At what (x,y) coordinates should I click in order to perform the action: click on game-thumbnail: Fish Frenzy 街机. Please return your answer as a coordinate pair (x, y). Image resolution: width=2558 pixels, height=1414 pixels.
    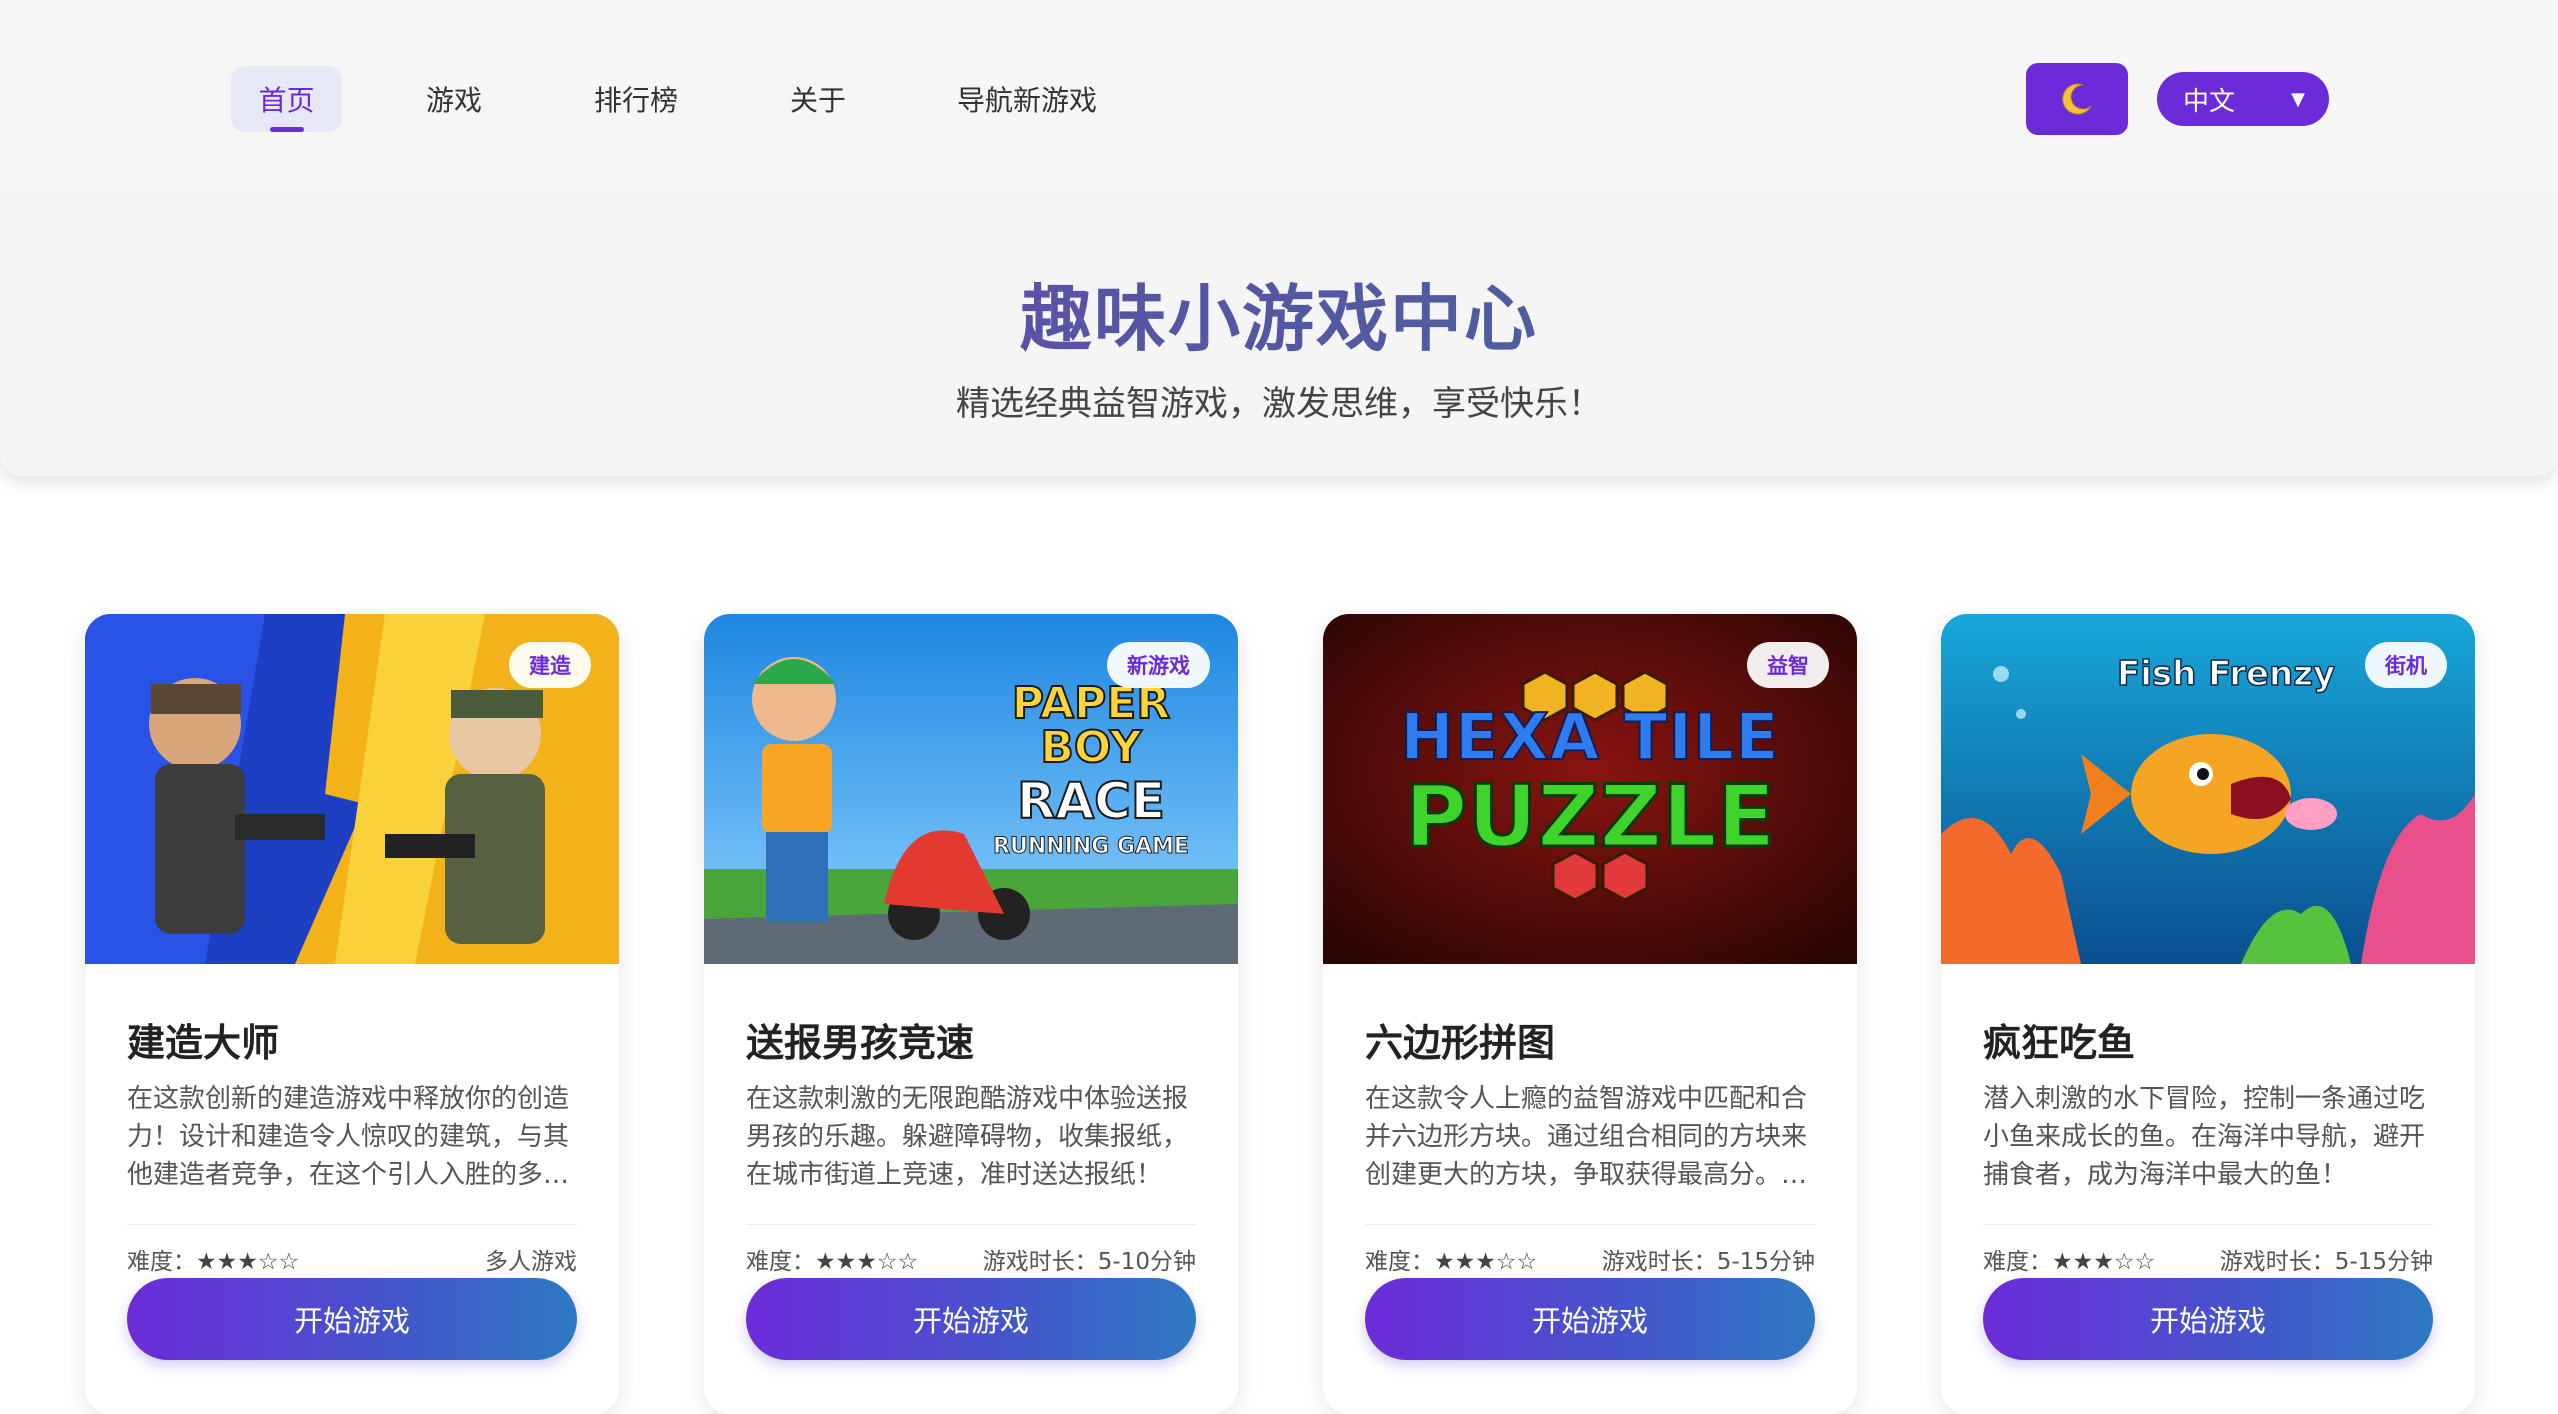
    Looking at the image, I should click on (2208, 789).